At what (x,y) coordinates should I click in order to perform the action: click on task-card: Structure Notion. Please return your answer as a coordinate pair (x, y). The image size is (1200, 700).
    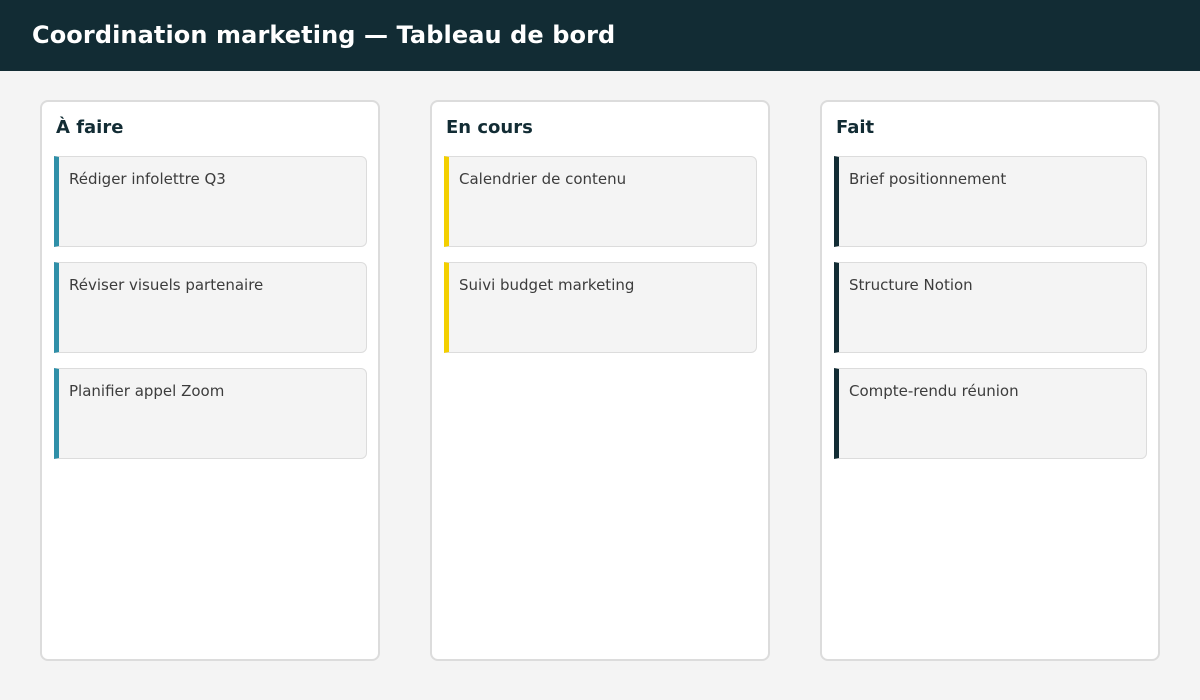
    Looking at the image, I should click on (990, 307).